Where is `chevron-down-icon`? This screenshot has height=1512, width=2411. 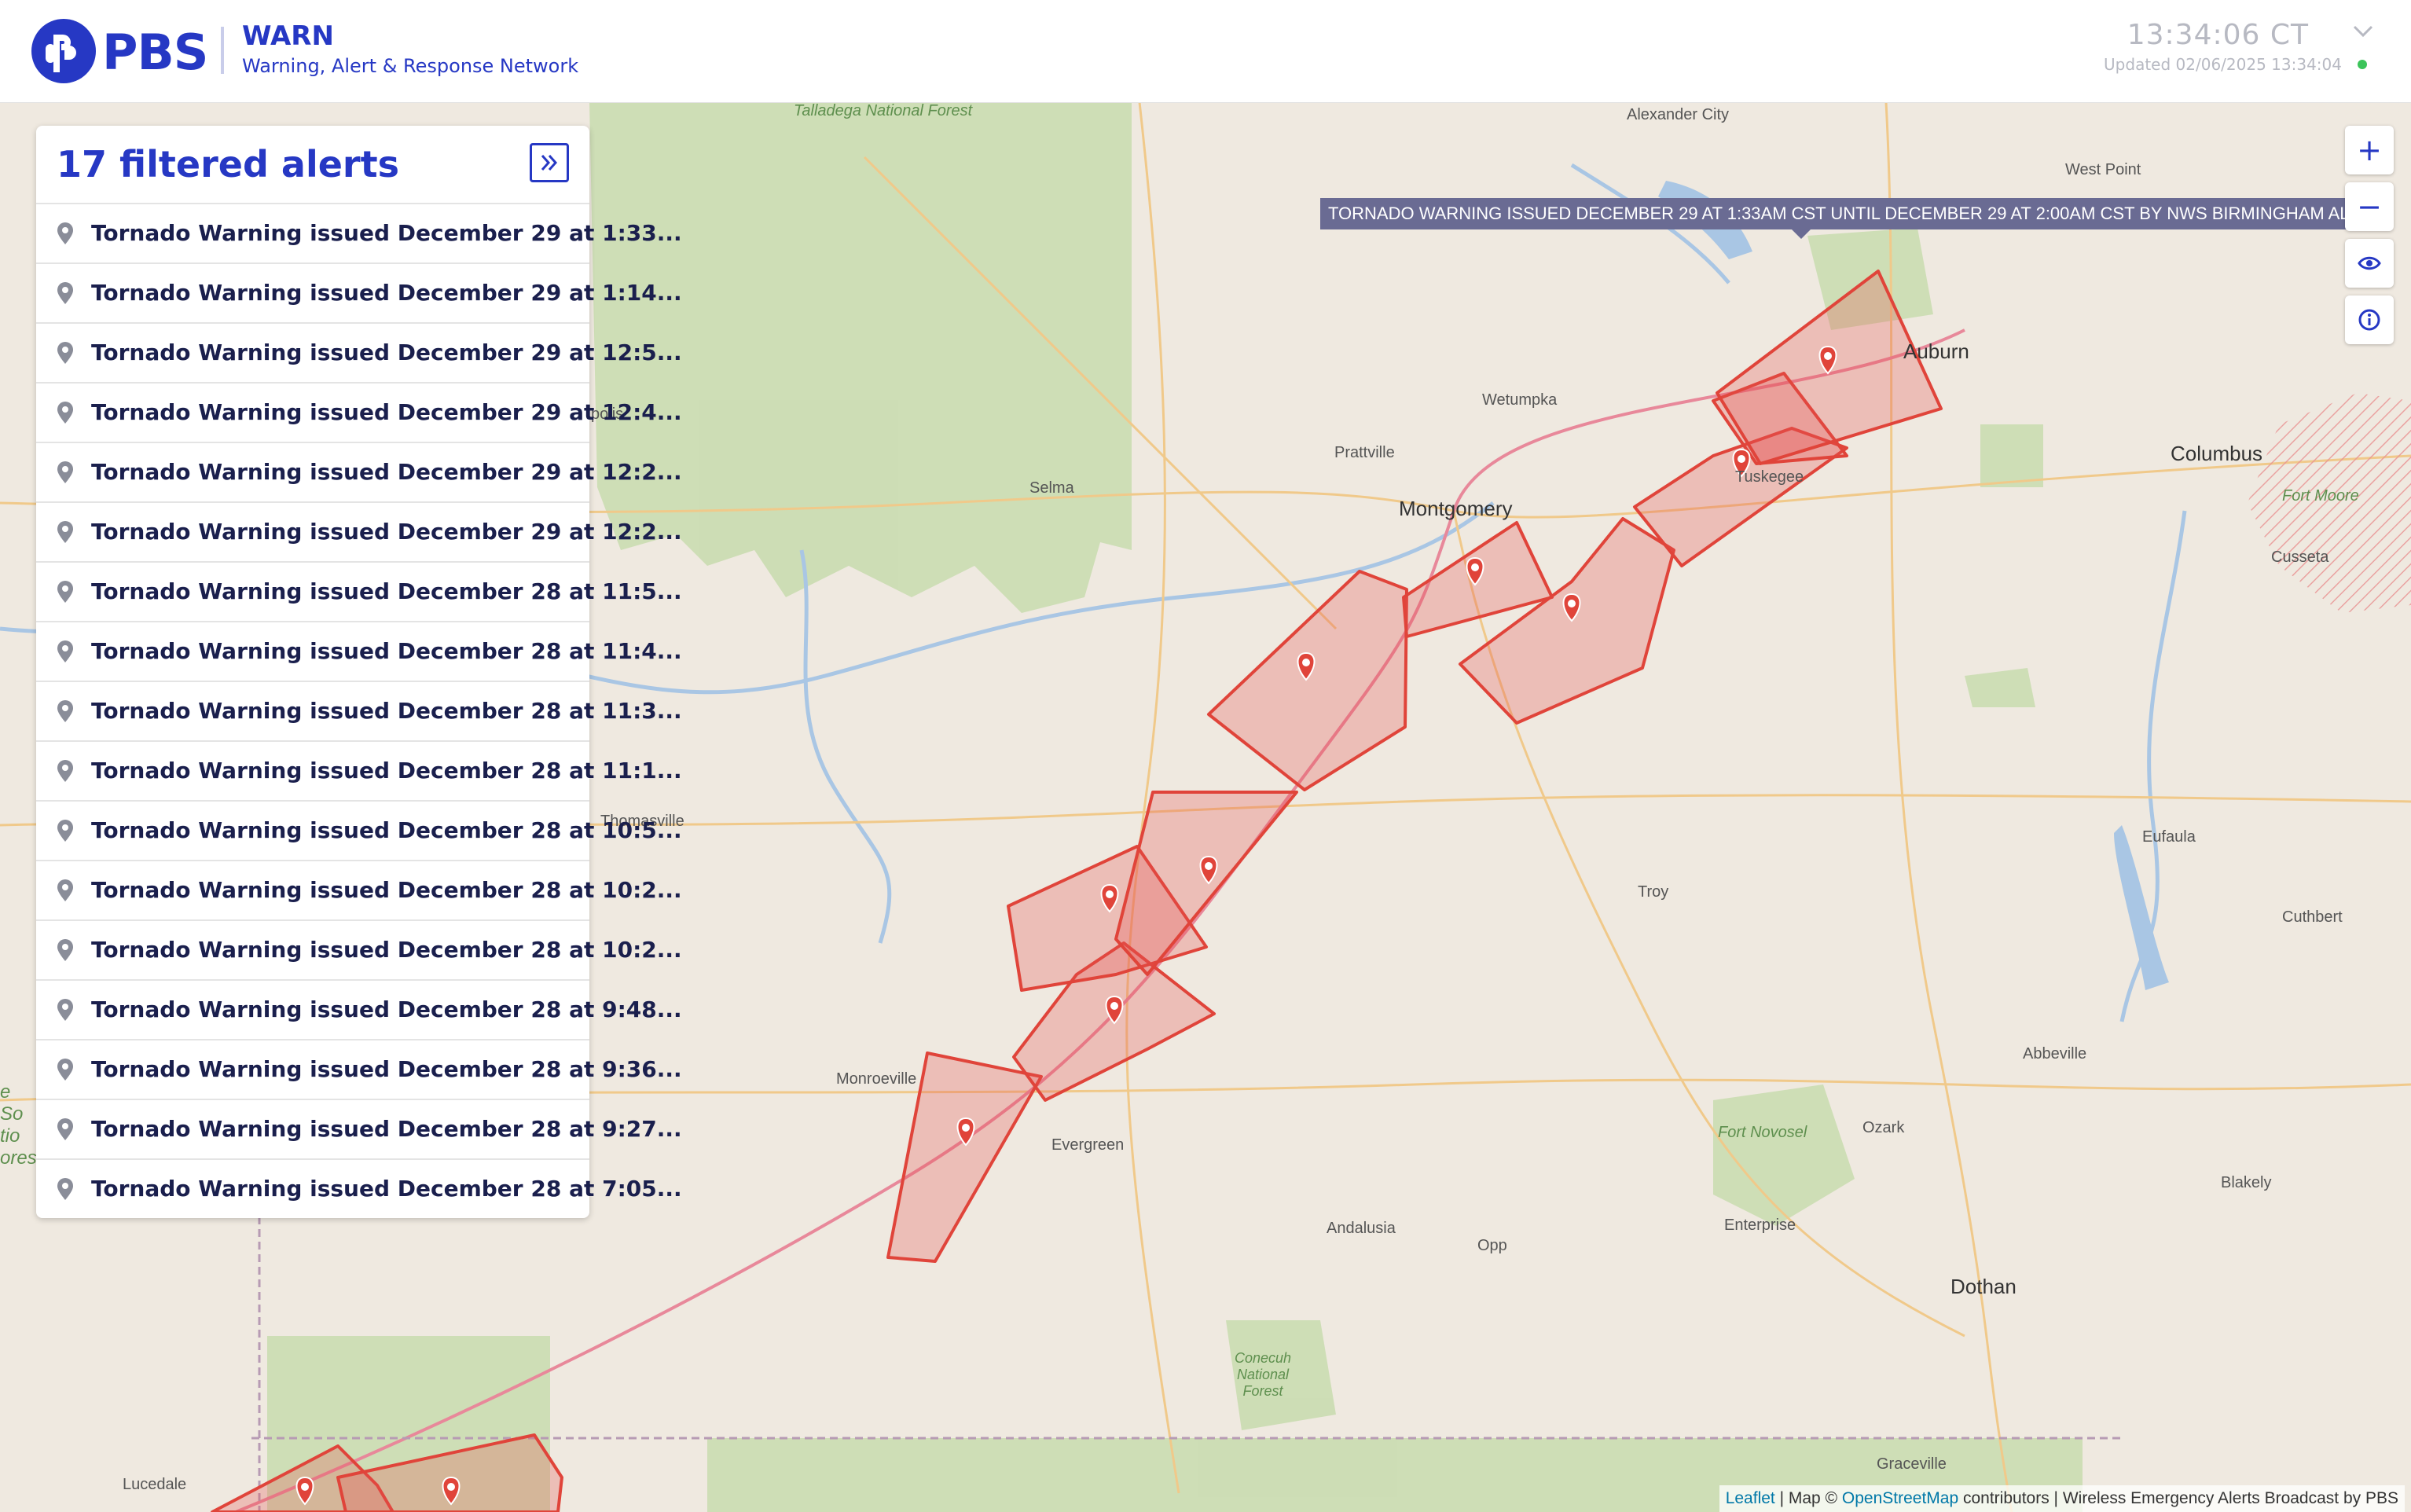 chevron-down-icon is located at coordinates (2363, 32).